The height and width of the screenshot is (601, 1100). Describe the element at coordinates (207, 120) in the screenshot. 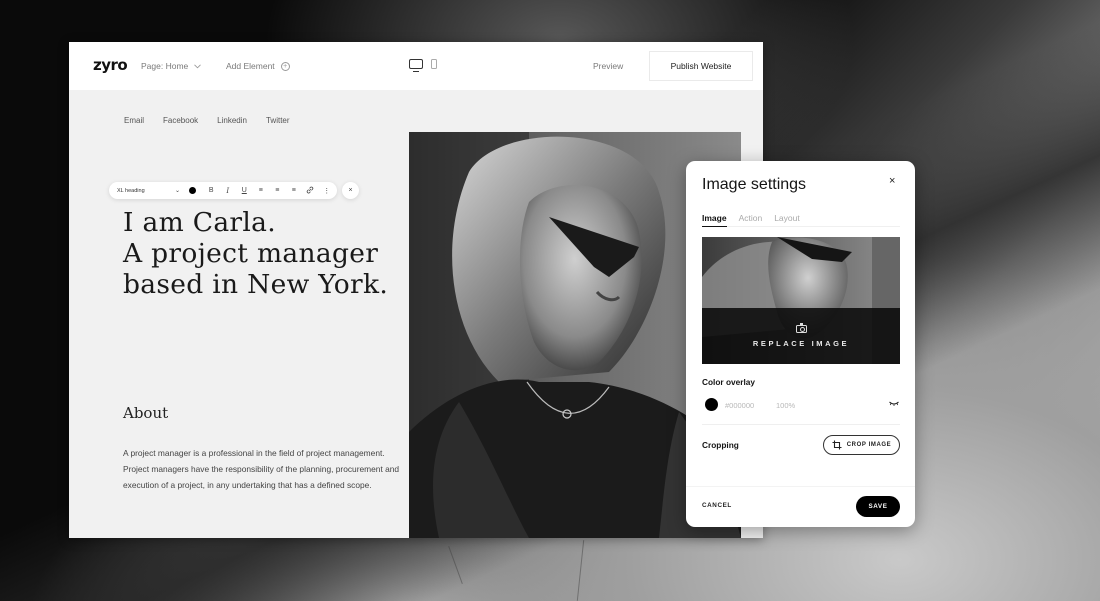

I see `social-links: Email Facebook Linkedin Twitter` at that location.